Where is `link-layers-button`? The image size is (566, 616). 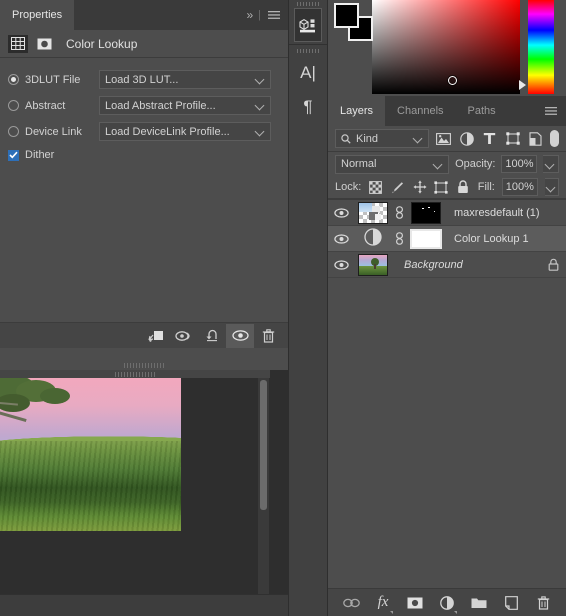
link-layers-button is located at coordinates (351, 603).